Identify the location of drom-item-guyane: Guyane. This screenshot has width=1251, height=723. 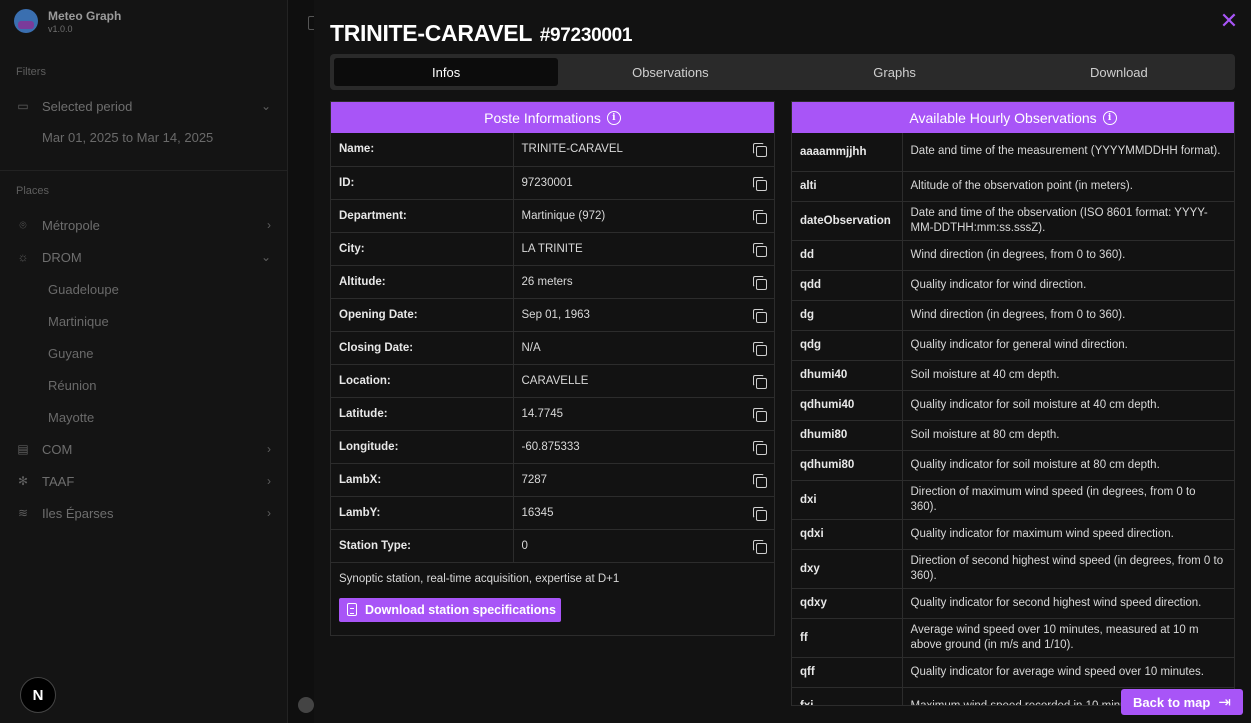
(143, 353).